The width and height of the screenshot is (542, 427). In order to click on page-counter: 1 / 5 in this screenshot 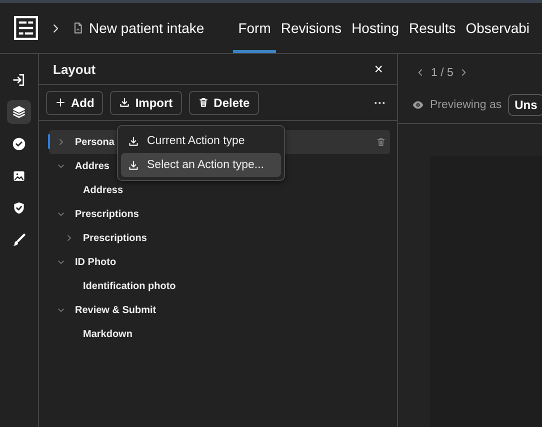, I will do `click(442, 72)`.